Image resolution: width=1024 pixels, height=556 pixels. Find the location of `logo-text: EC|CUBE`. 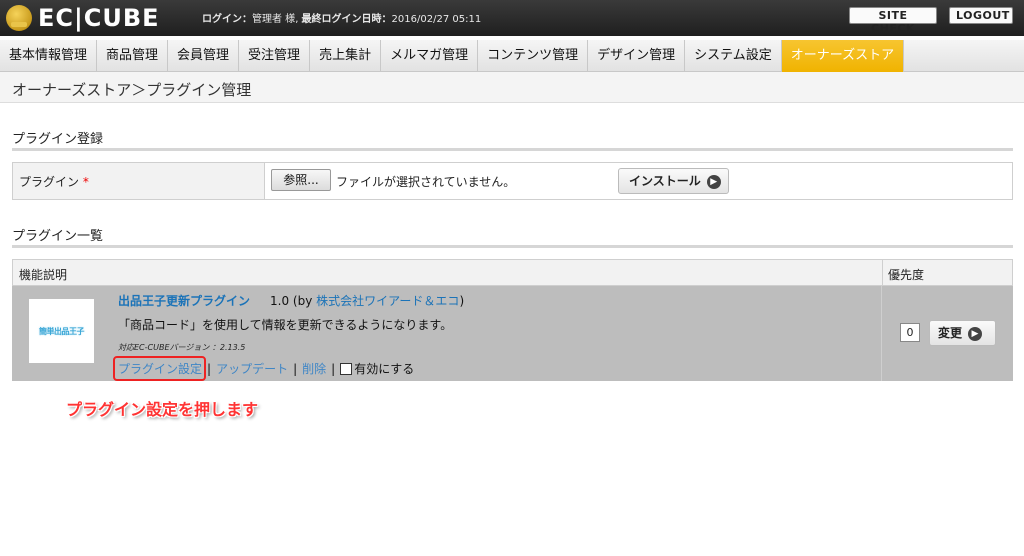

logo-text: EC|CUBE is located at coordinates (99, 18).